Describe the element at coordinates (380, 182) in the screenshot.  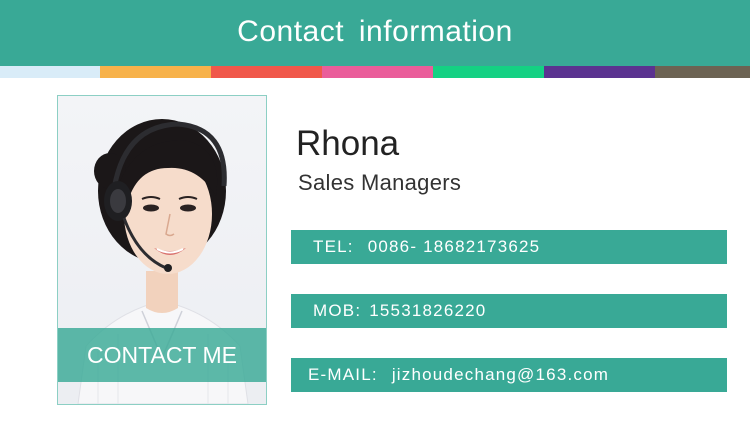
I see `contact-role: Sales Managers` at that location.